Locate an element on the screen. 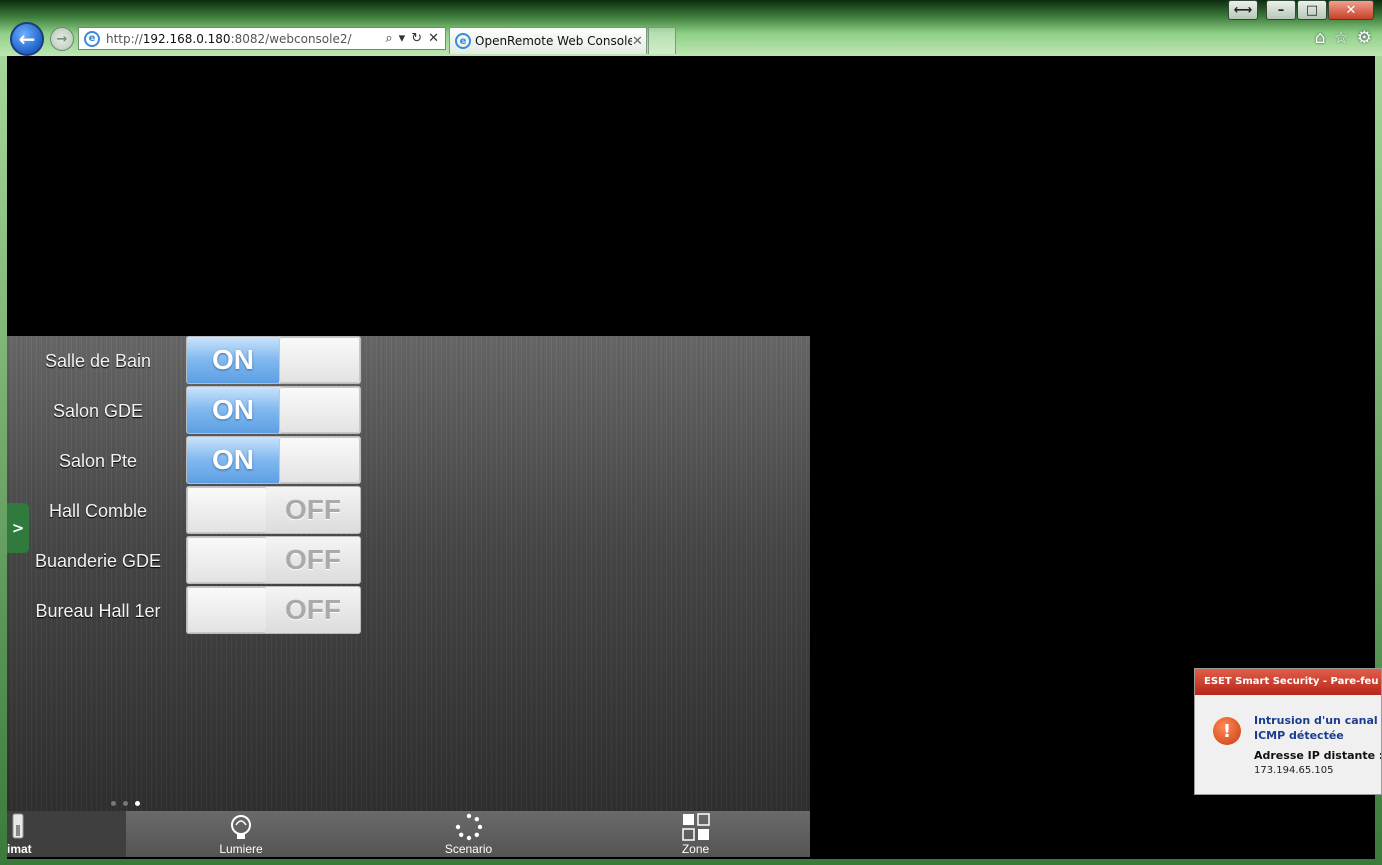 This screenshot has height=865, width=1382. switch-label: Salon GDE is located at coordinates (98, 410).